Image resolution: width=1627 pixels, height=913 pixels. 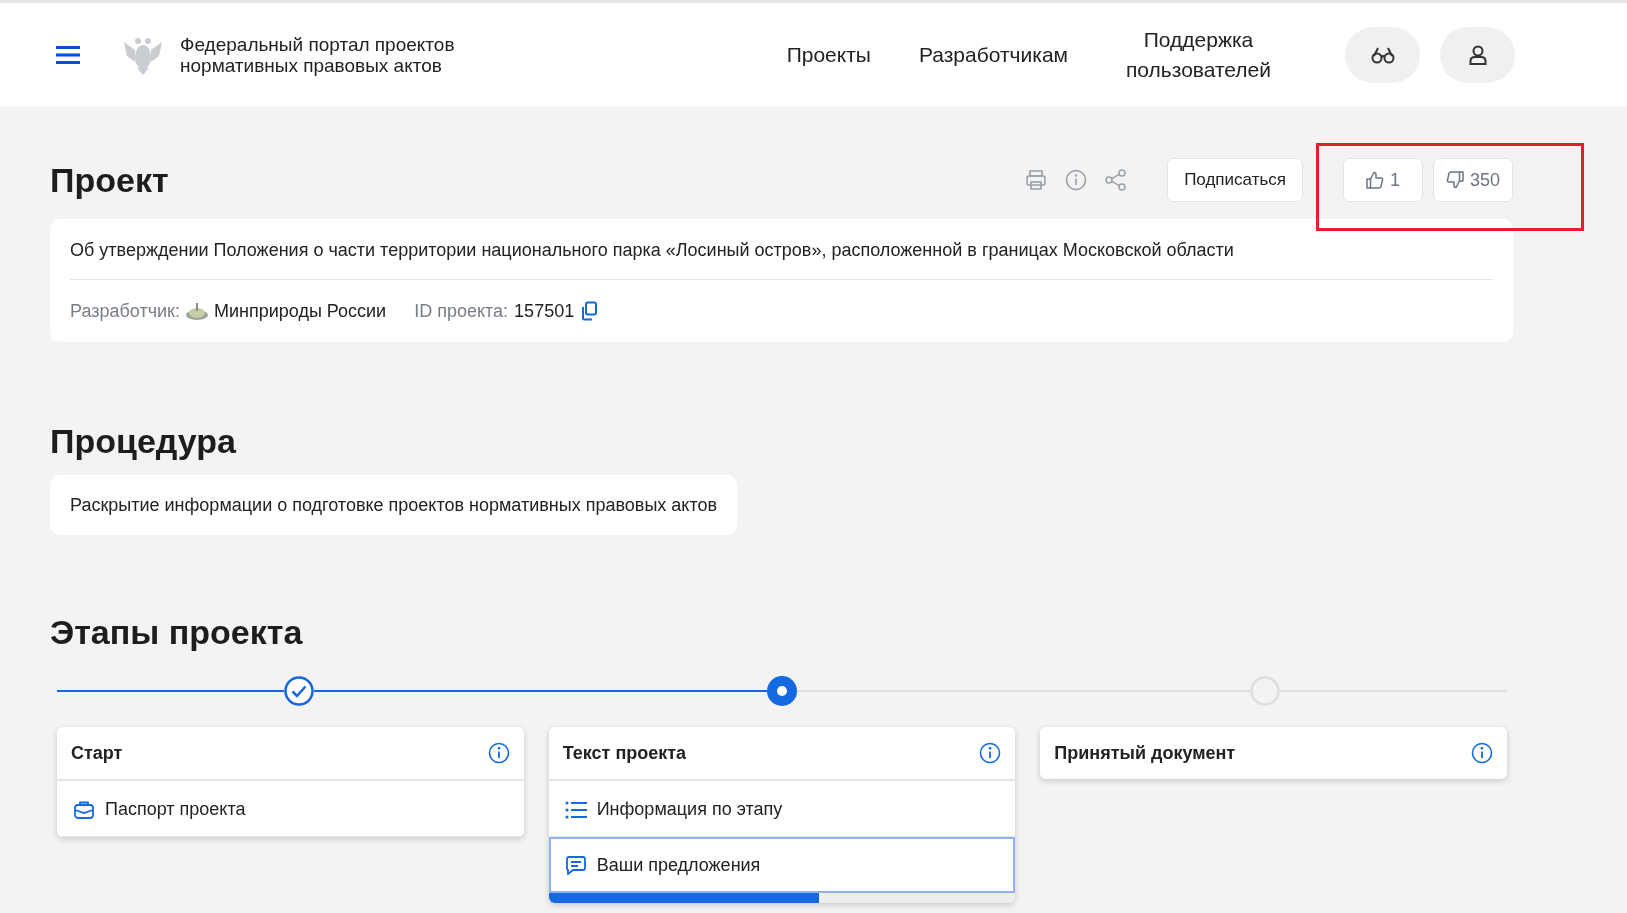 What do you see at coordinates (575, 809) in the screenshot?
I see `list-icon` at bounding box center [575, 809].